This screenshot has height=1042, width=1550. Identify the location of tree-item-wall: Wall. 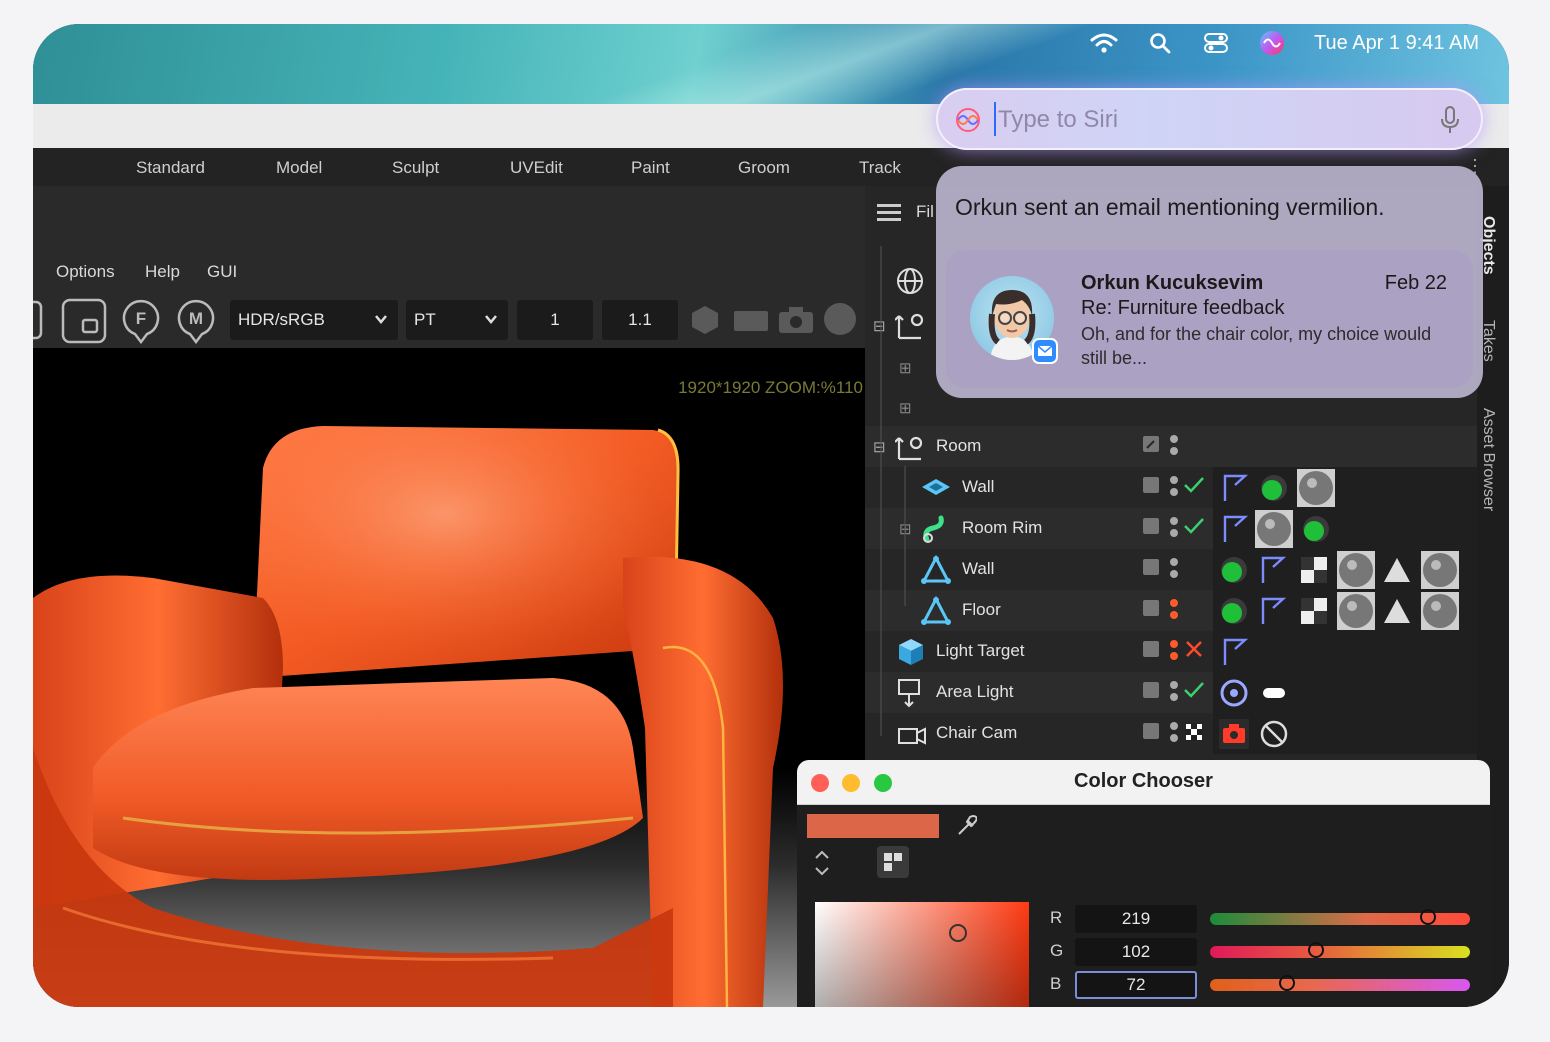
(1171, 487).